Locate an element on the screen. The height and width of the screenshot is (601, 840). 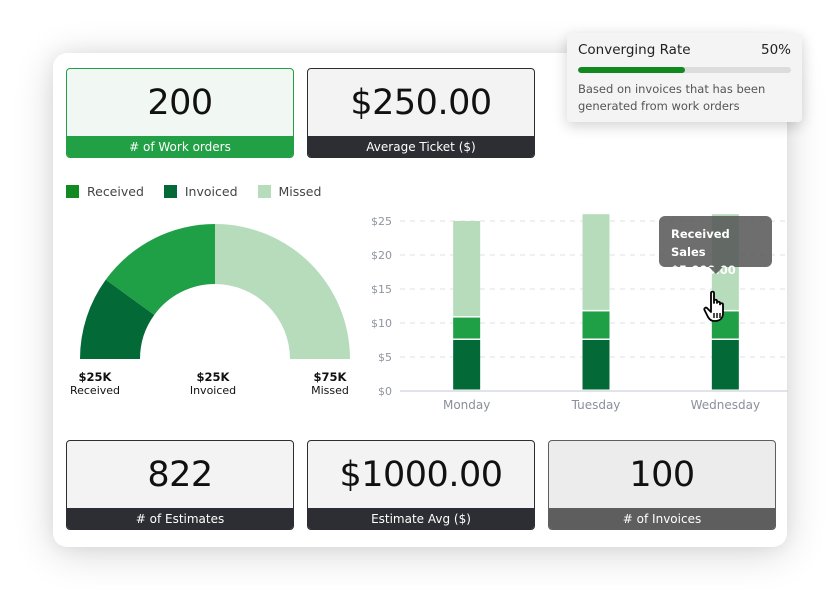
converging-rate-progress-fill is located at coordinates (631, 70).